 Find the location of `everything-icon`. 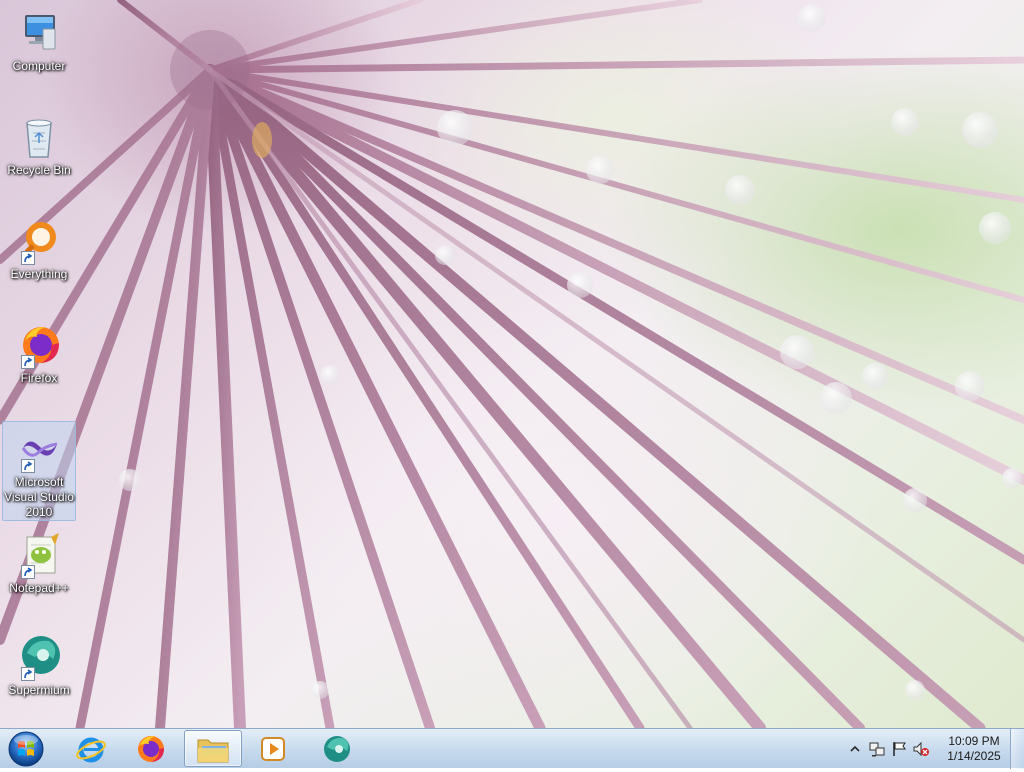

everything-icon is located at coordinates (39, 241).